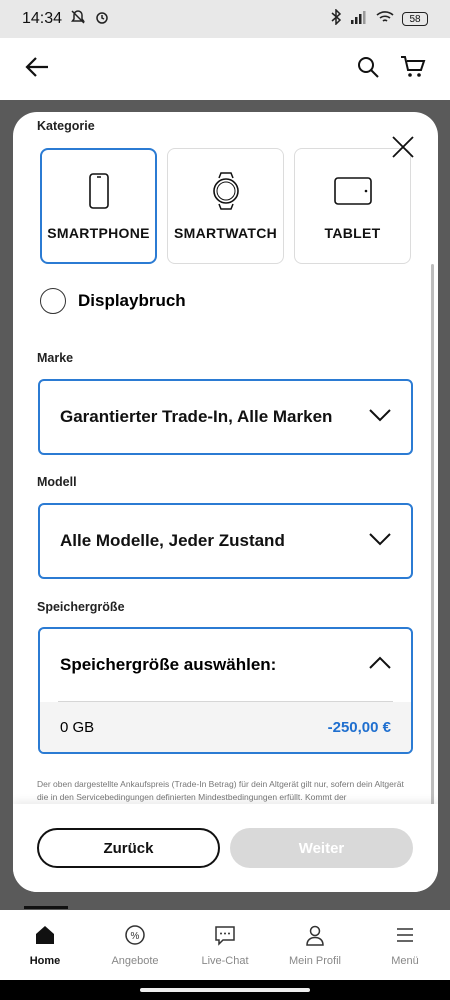 This screenshot has height=1000, width=450. Describe the element at coordinates (225, 19) in the screenshot. I see `status-bar: 14:34 58` at that location.